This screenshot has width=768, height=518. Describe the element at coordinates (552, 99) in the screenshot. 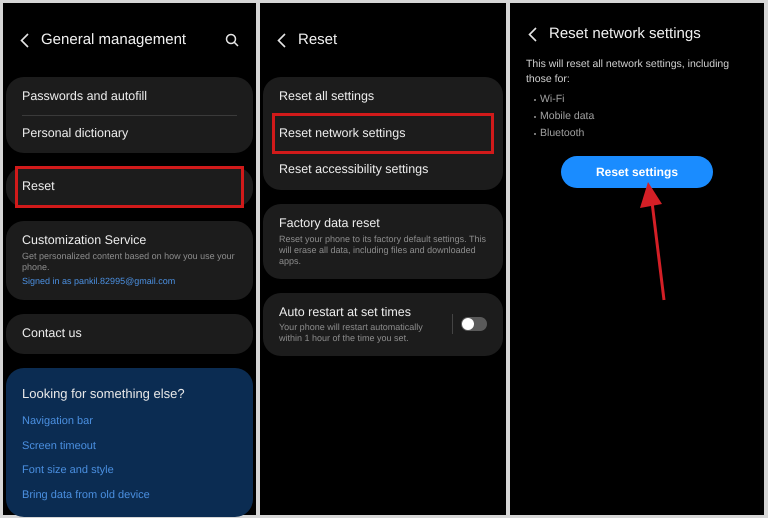

I see `network-type: Wi-Fi` at that location.